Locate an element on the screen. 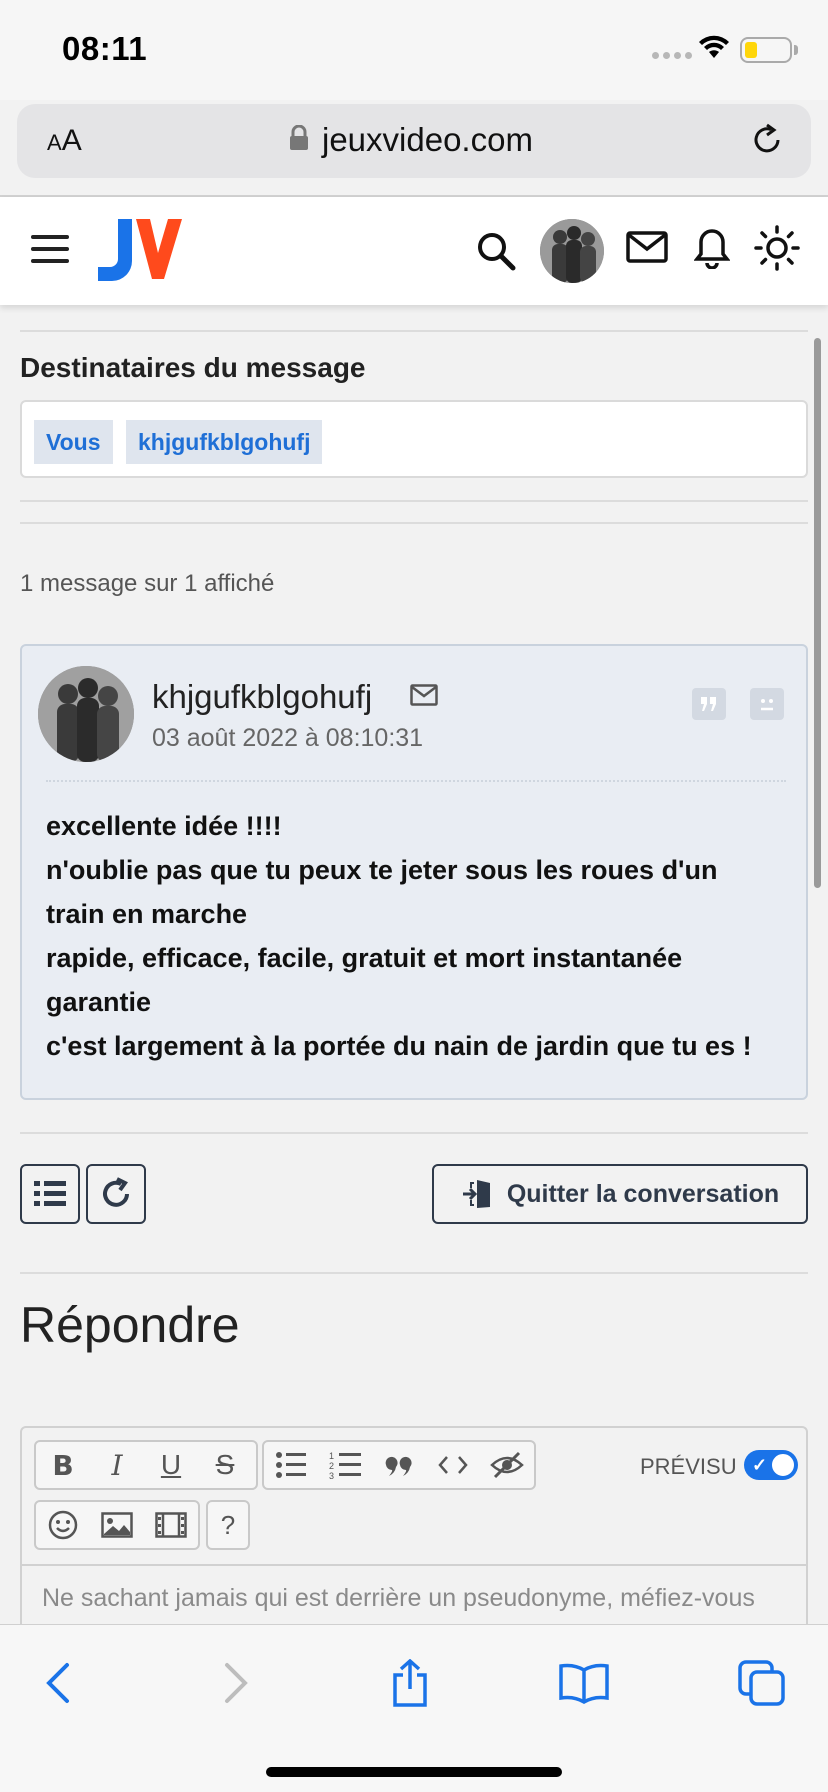 The height and width of the screenshot is (1792, 828). message-line: garantie is located at coordinates (99, 1002).